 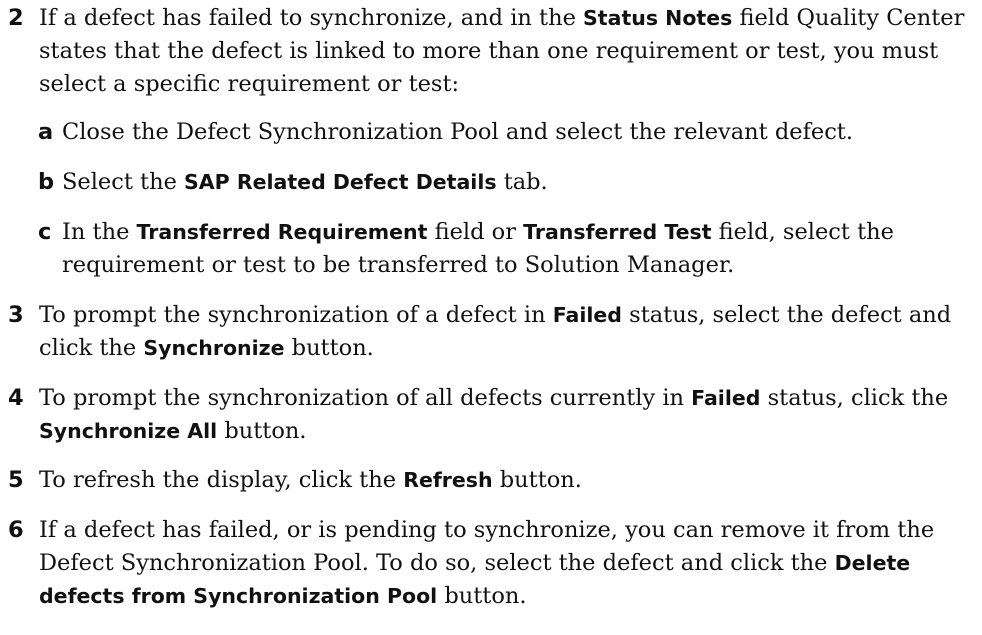 What do you see at coordinates (16, 530) in the screenshot?
I see `step-number: 6` at bounding box center [16, 530].